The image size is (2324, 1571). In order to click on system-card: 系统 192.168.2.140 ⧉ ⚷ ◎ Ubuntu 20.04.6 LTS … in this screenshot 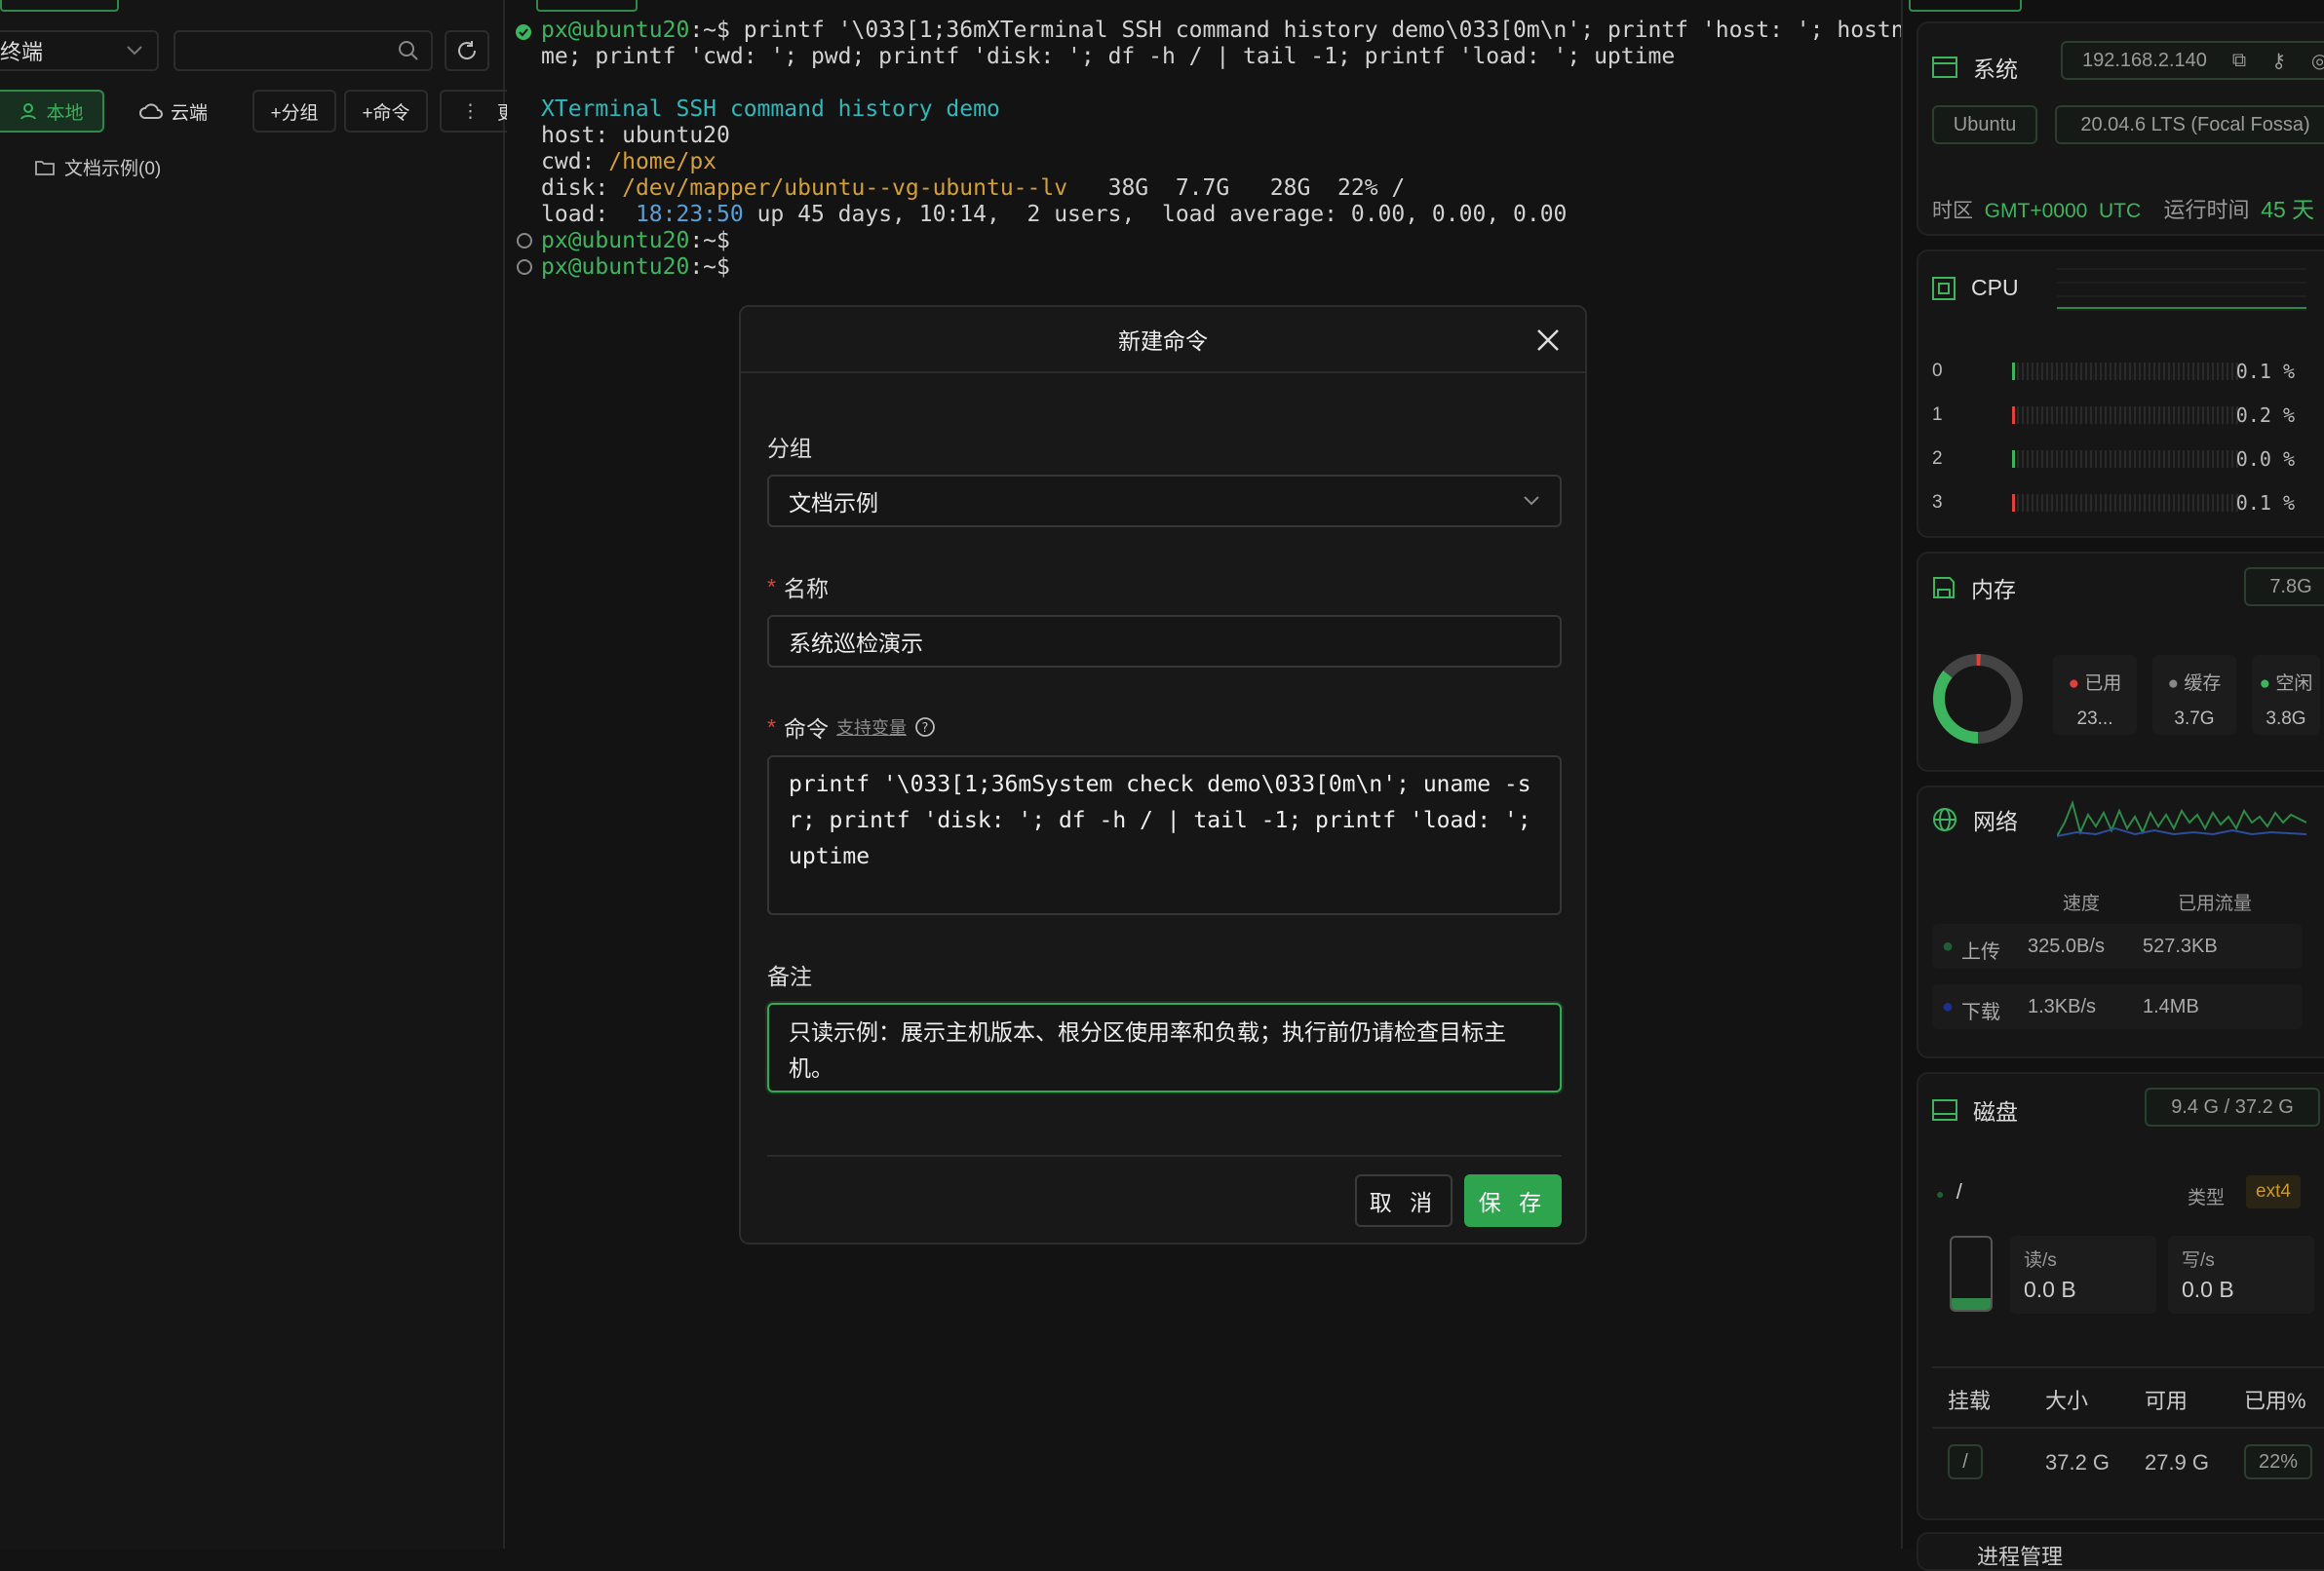, I will do `click(2120, 129)`.